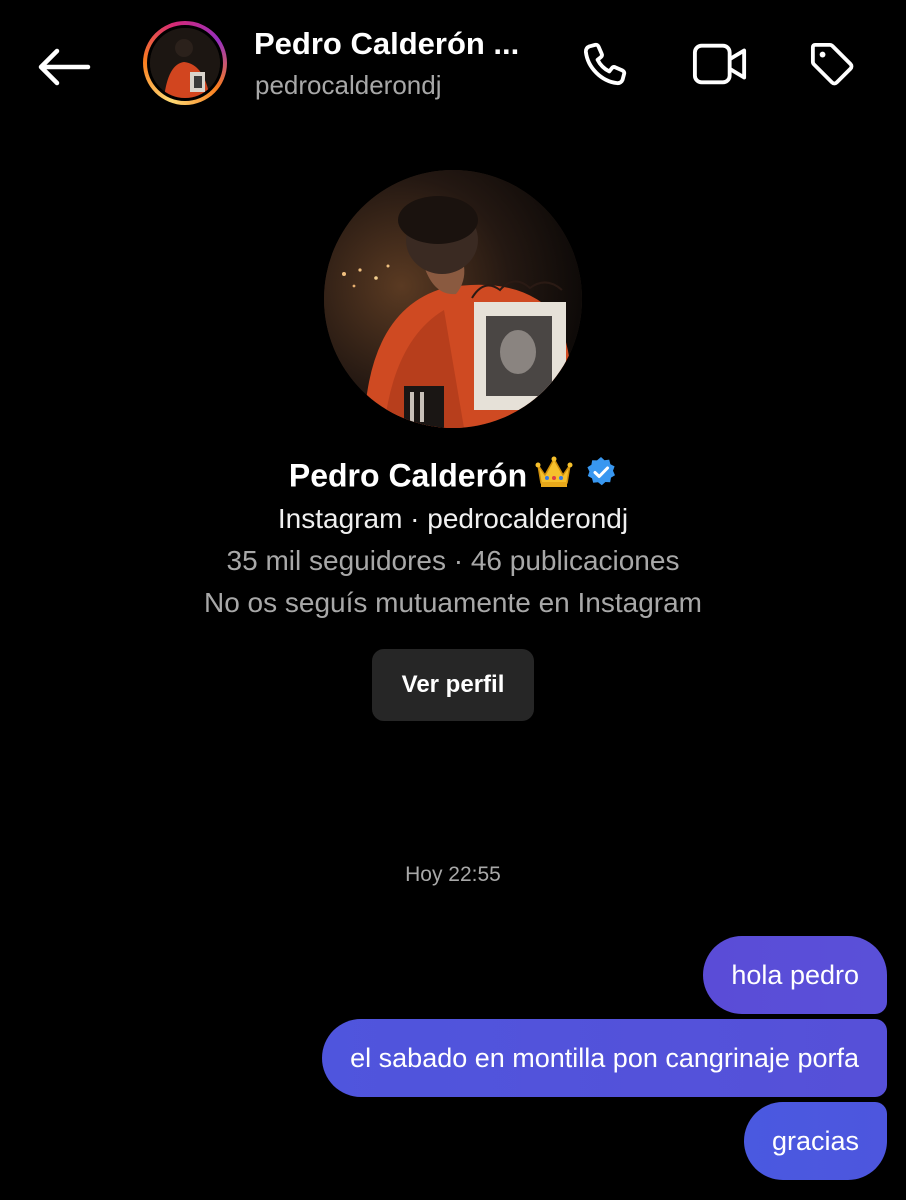 The width and height of the screenshot is (906, 1200). Describe the element at coordinates (453, 560) in the screenshot. I see `profile-stats-line: 35 mil seguidores · 46 publicaciones` at that location.